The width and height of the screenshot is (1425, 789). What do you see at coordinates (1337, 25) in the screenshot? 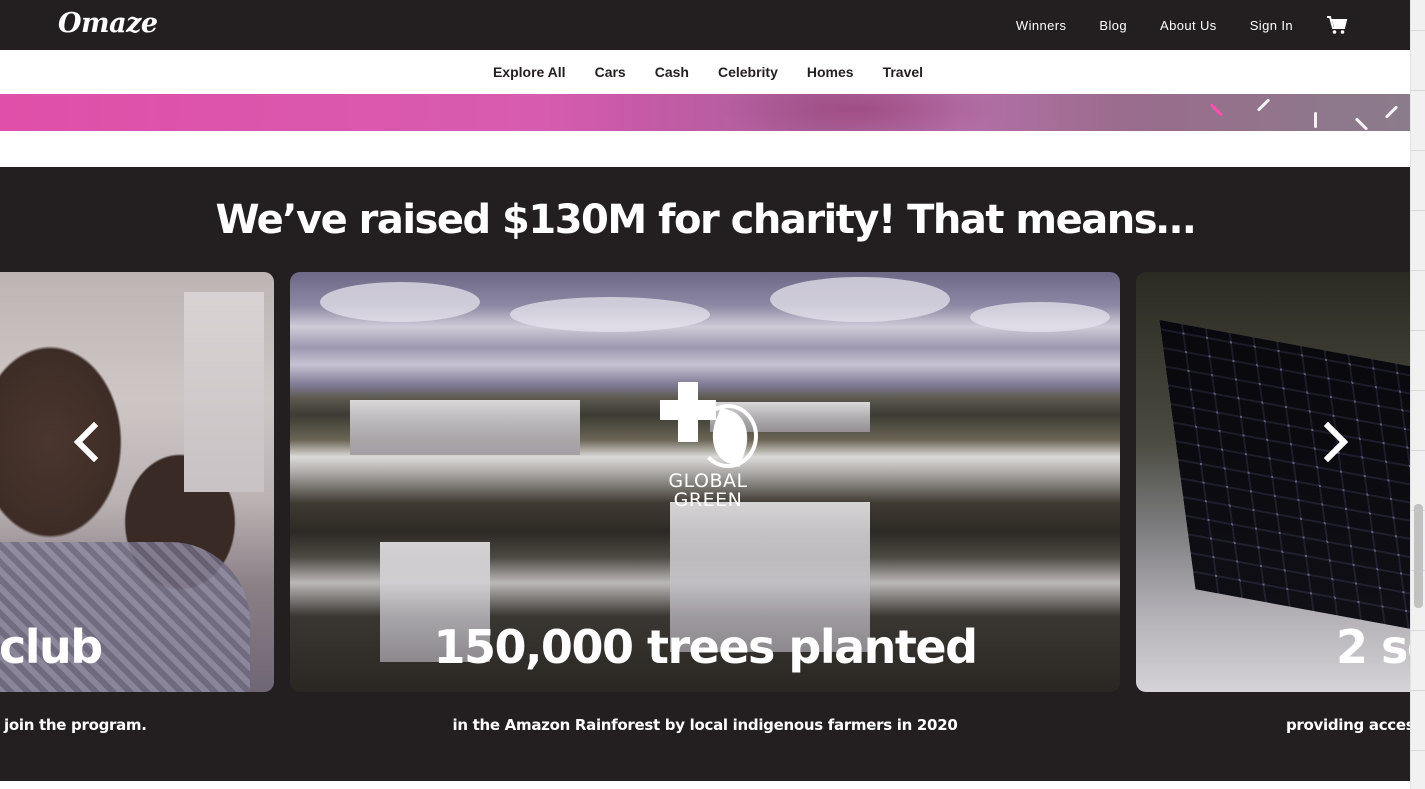
I see `cart-icon` at bounding box center [1337, 25].